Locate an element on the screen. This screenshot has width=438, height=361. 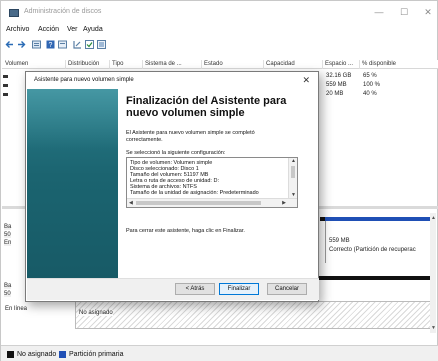
volume-row-percent: 100 % is located at coordinates (371, 85).